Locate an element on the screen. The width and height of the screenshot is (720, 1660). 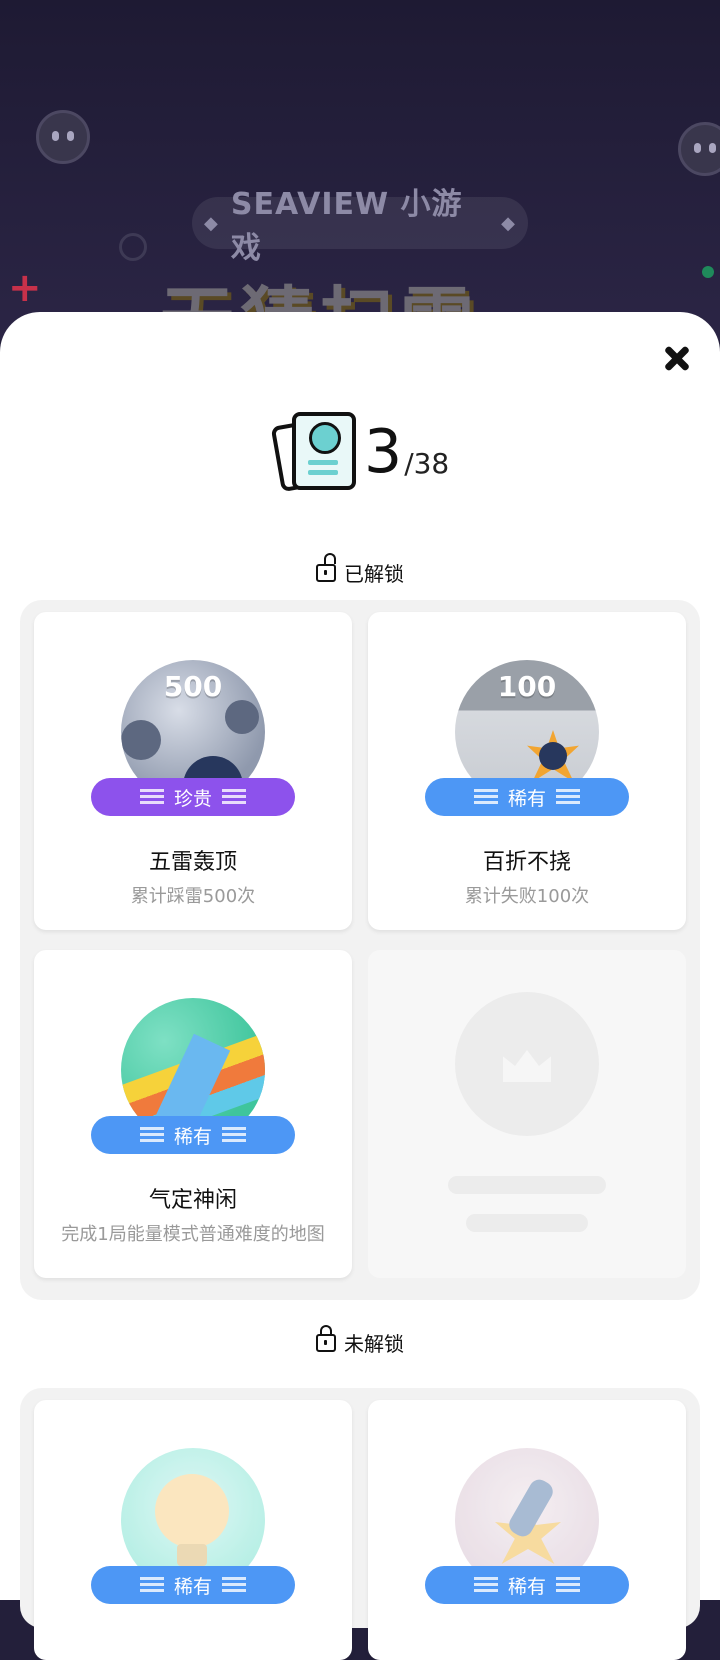
badge-number: 100 is located at coordinates (527, 686).